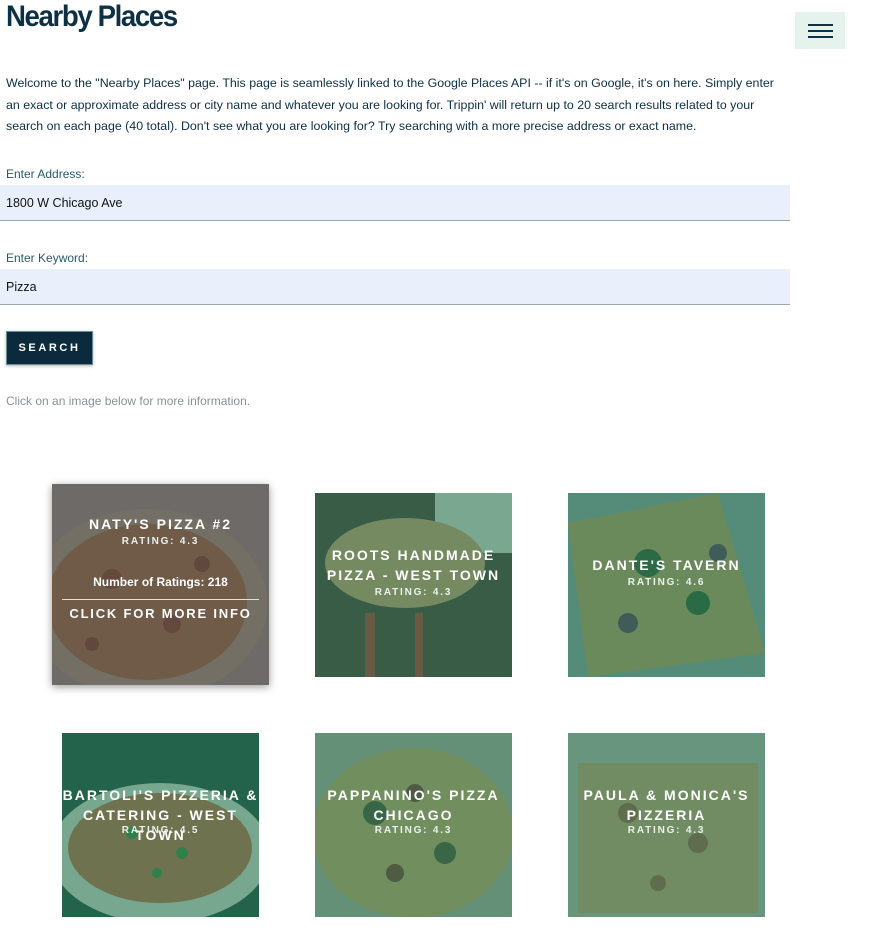  Describe the element at coordinates (160, 599) in the screenshot. I see `divider` at that location.